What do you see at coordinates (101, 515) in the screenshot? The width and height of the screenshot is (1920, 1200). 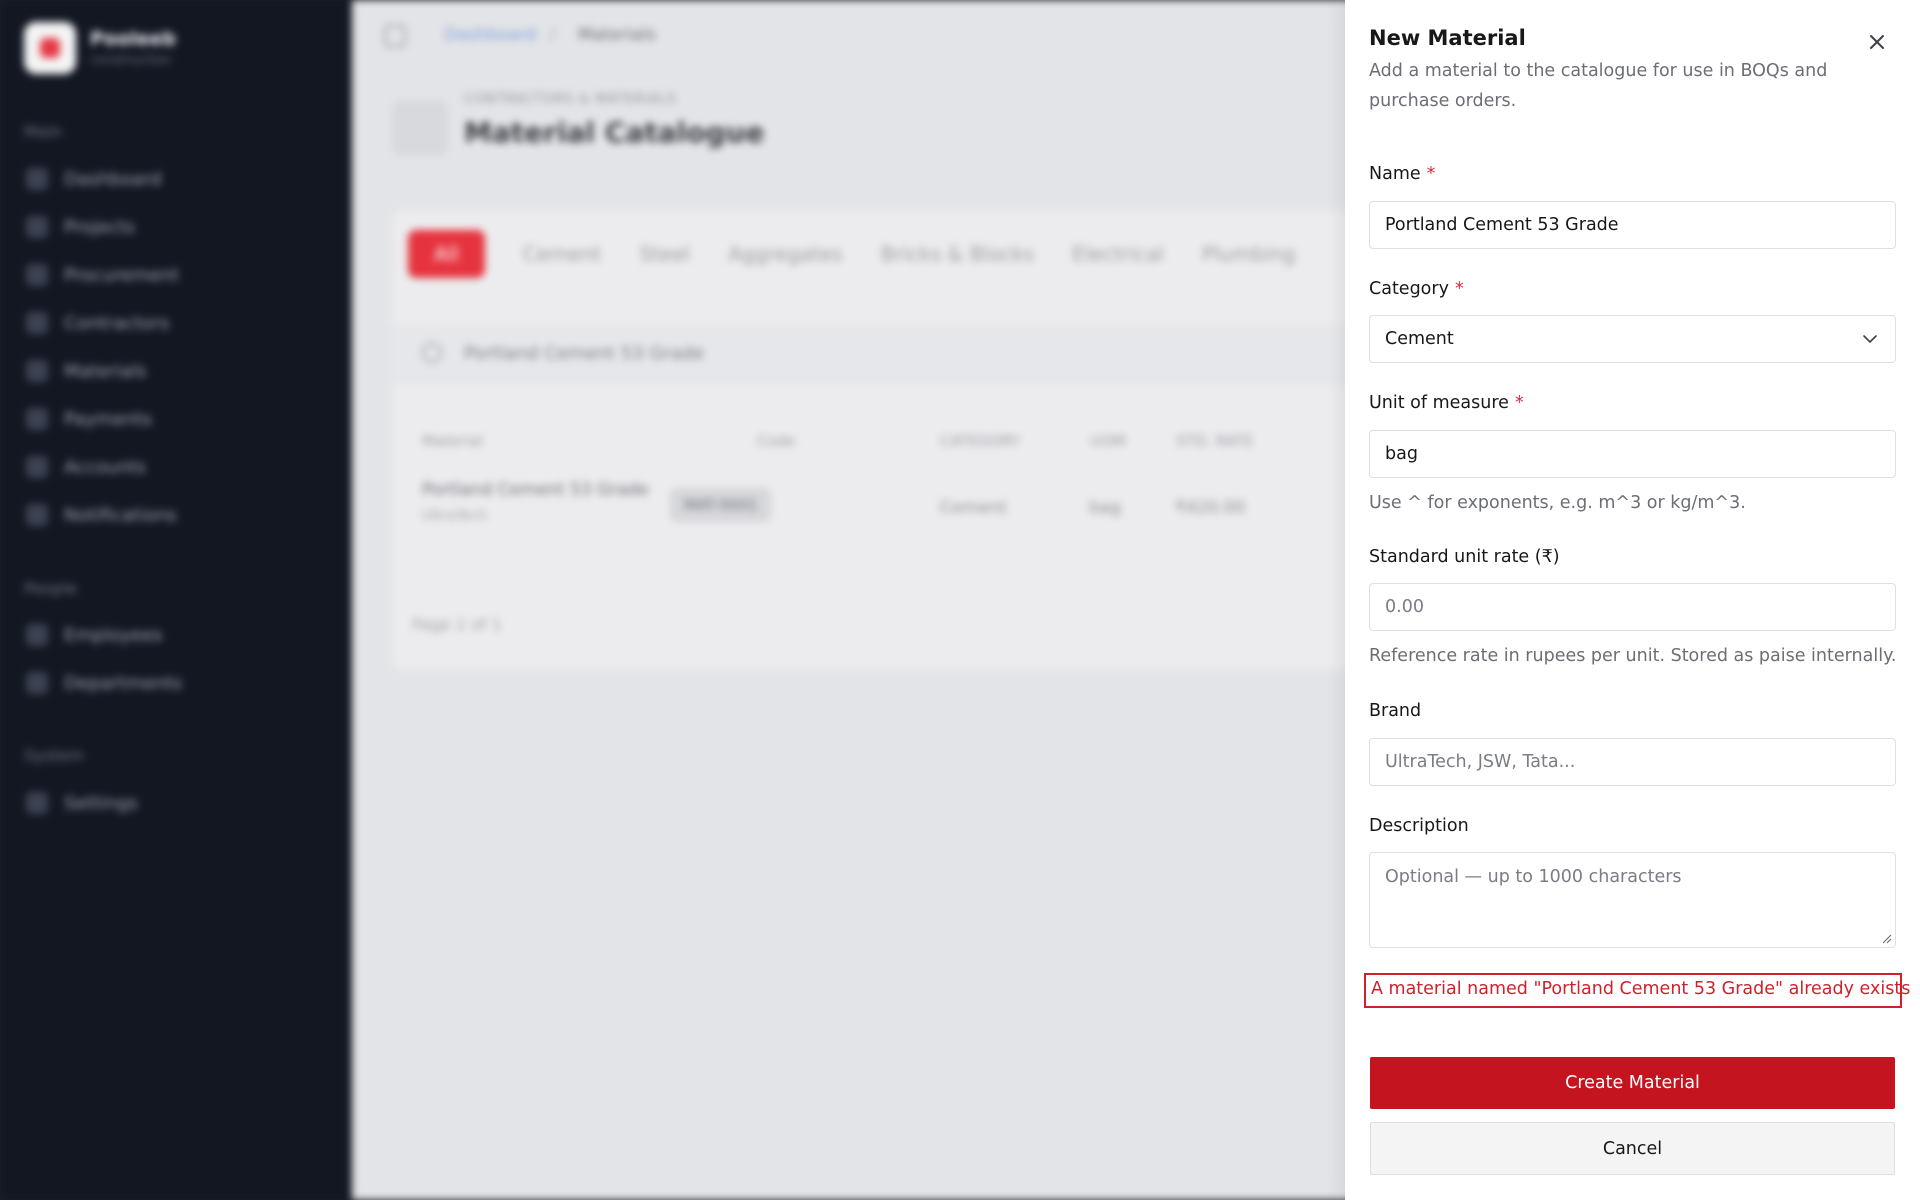 I see `sidebar-item-notifications: Notifications` at bounding box center [101, 515].